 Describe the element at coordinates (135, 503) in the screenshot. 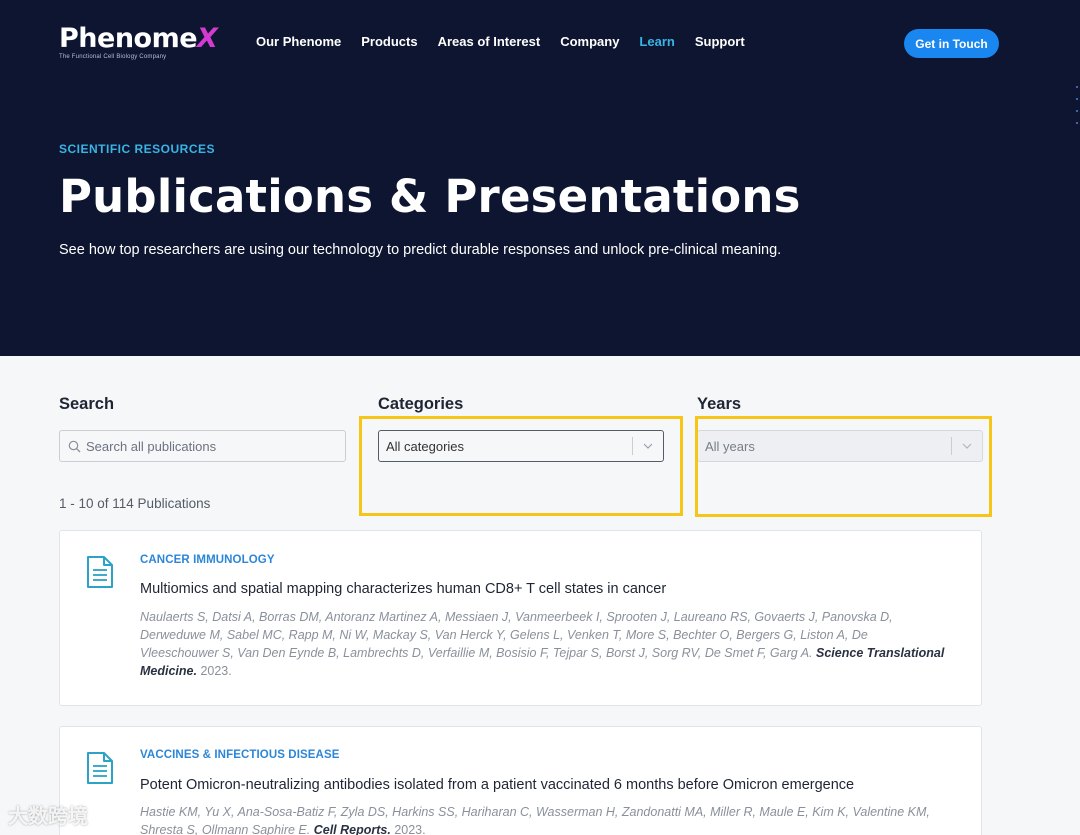

I see `results-count: 1 - 10 of 114 Publications` at that location.